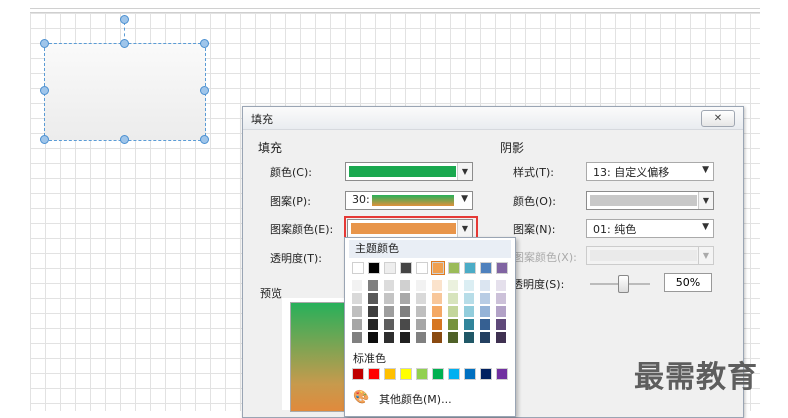  I want to click on shadow-pattern-value: 01: 纯色, so click(615, 229).